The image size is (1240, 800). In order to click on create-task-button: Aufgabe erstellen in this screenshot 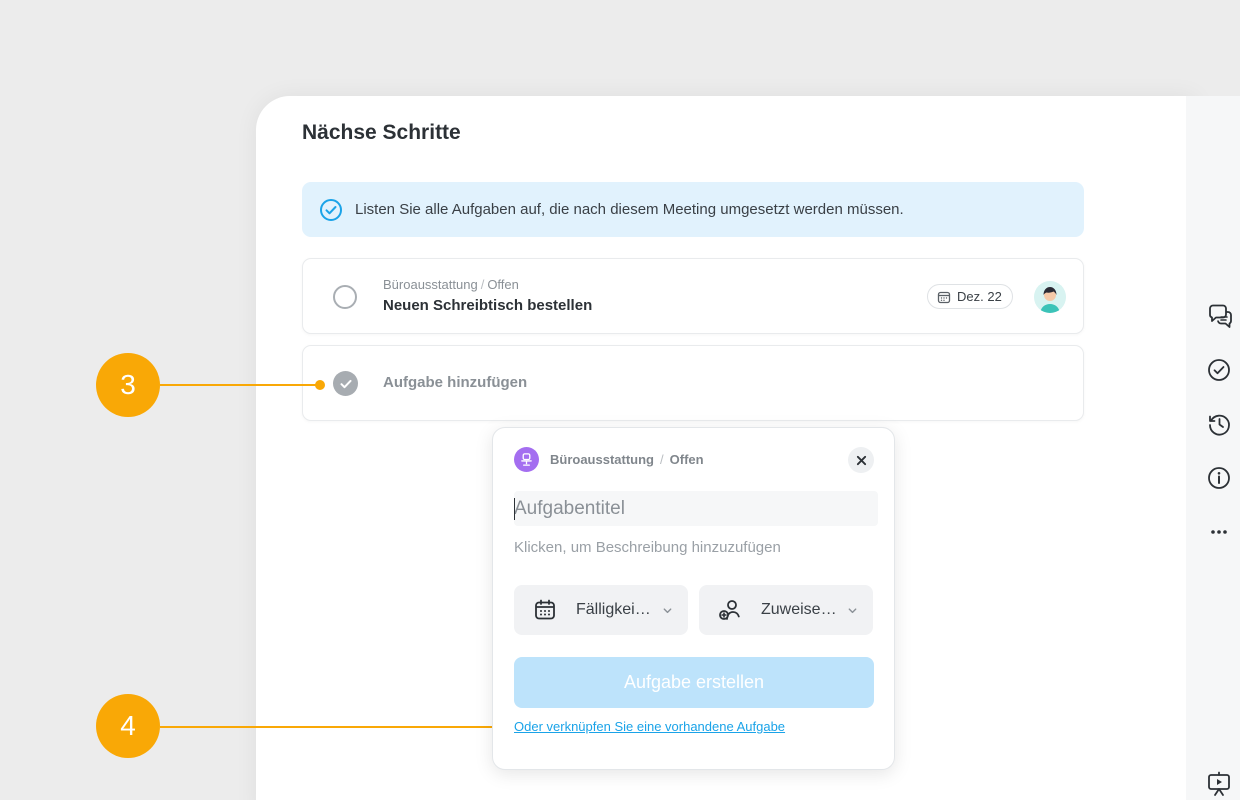, I will do `click(694, 682)`.